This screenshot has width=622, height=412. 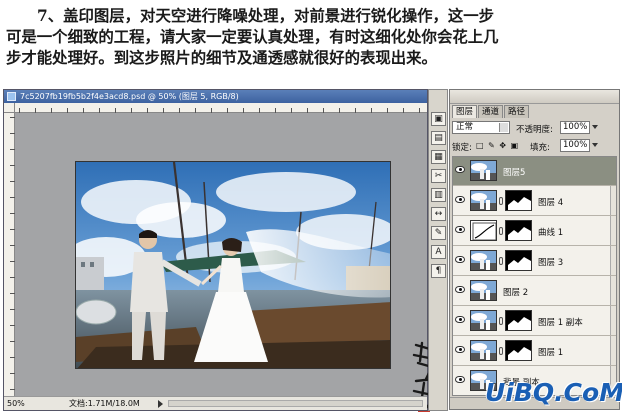 I want to click on lock-icons: □ ✎ ✥ ▣, so click(x=497, y=145).